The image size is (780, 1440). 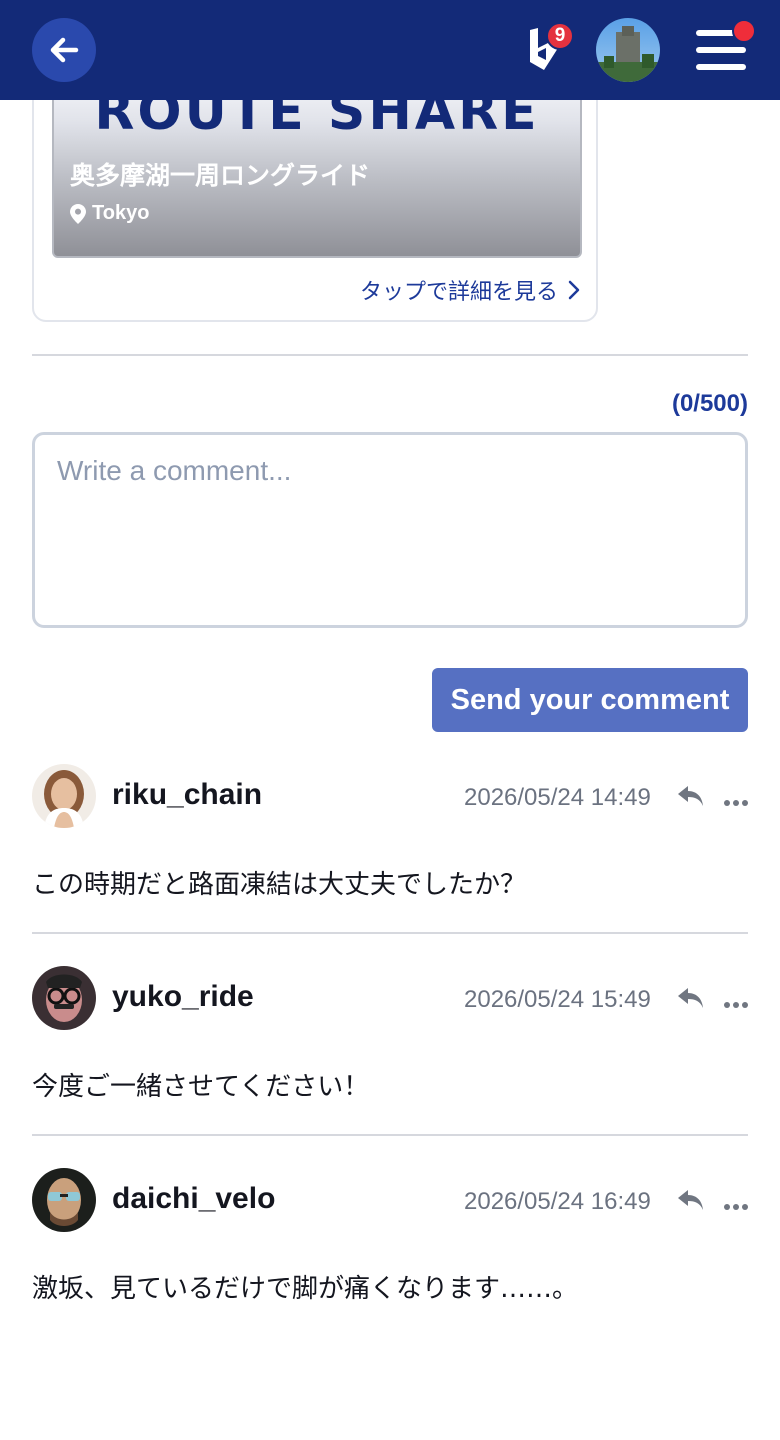 What do you see at coordinates (709, 403) in the screenshot?
I see `comment-char-count: (0/500)` at bounding box center [709, 403].